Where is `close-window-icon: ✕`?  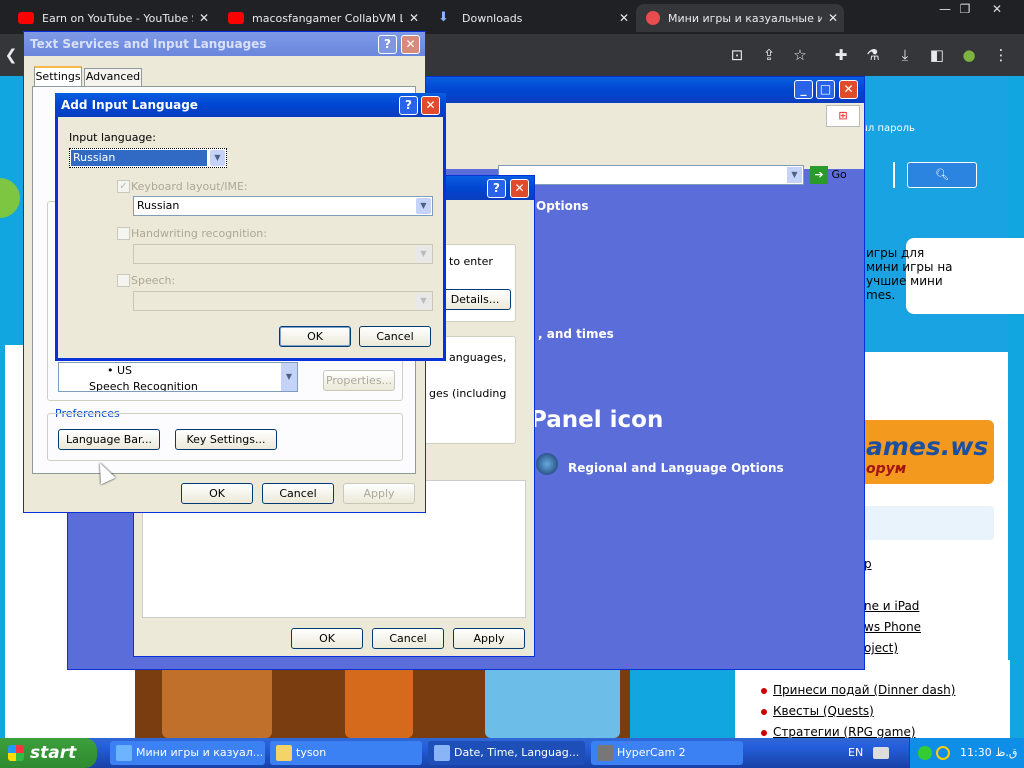 close-window-icon: ✕ is located at coordinates (997, 9).